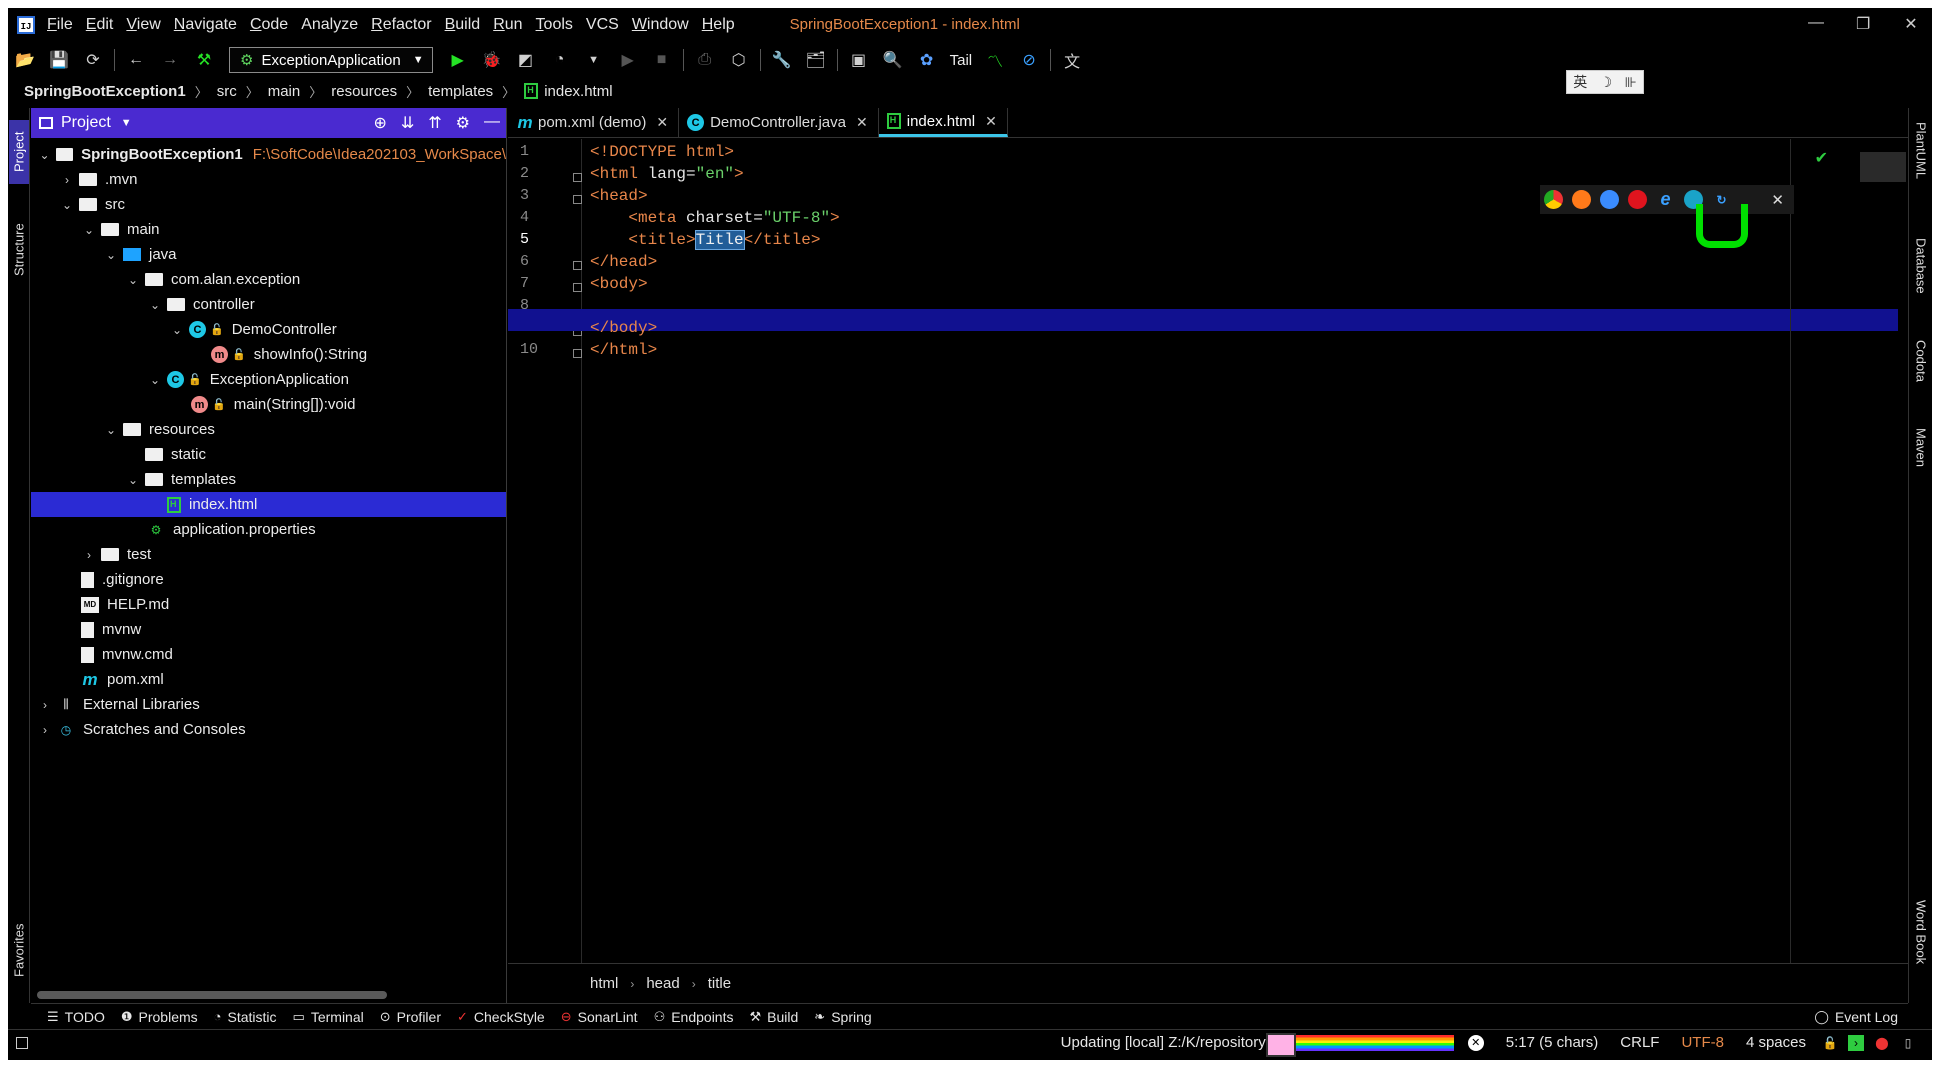 This screenshot has height=1068, width=1940. I want to click on problems-tool-button: ❶ Problems, so click(159, 1017).